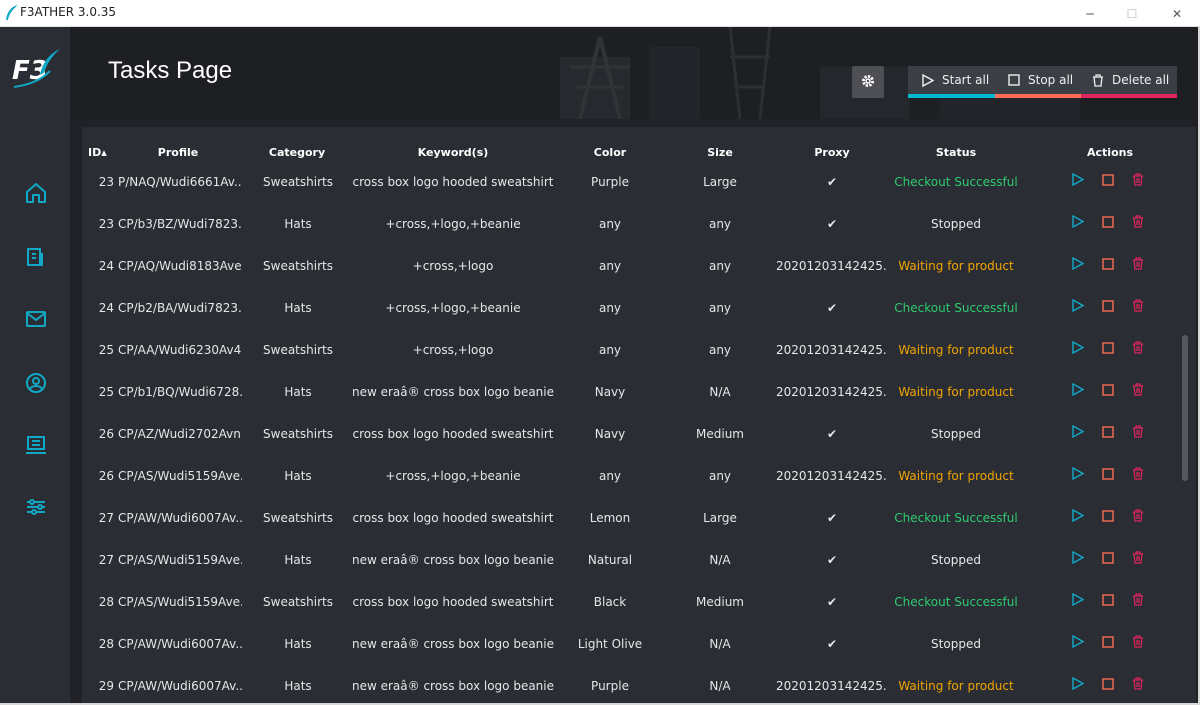 This screenshot has width=1200, height=705. What do you see at coordinates (610, 182) in the screenshot?
I see `task-color: Purple` at bounding box center [610, 182].